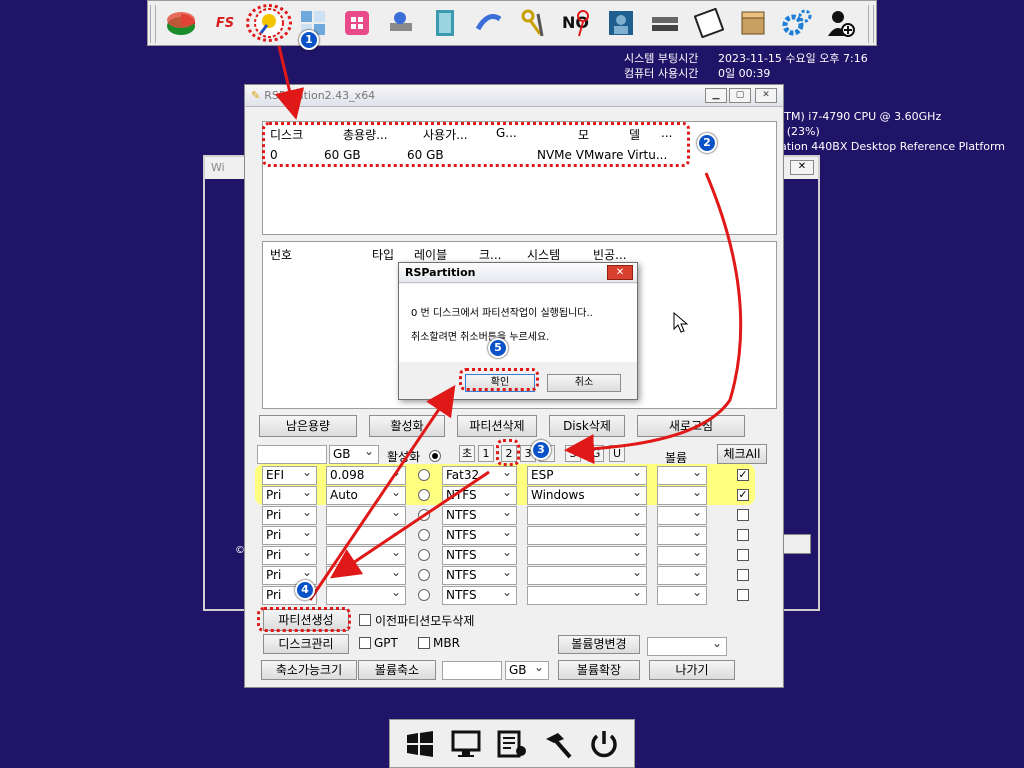 The width and height of the screenshot is (1024, 768). I want to click on windows-logo-icon, so click(420, 744).